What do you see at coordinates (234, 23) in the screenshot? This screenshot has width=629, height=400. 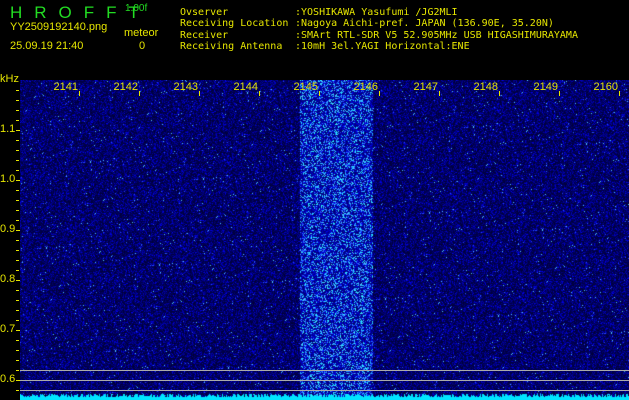 I see `info-label: Receiving Location` at bounding box center [234, 23].